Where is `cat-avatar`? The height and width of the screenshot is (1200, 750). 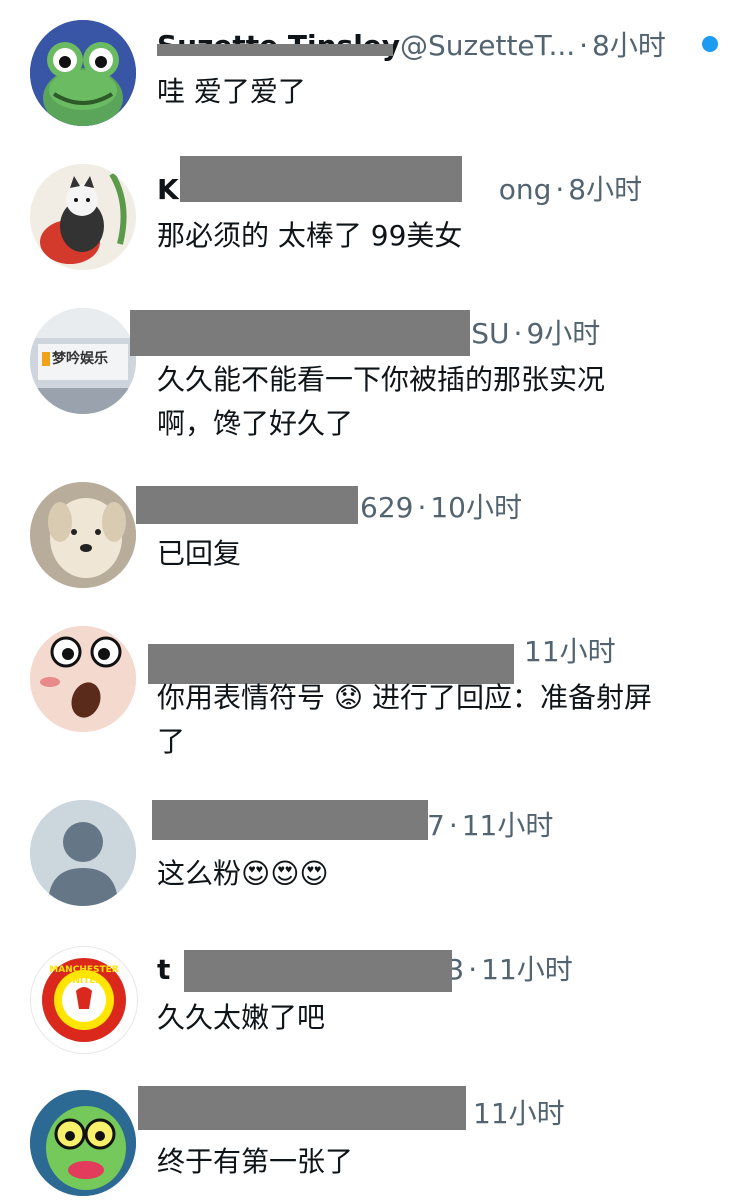 cat-avatar is located at coordinates (83, 217).